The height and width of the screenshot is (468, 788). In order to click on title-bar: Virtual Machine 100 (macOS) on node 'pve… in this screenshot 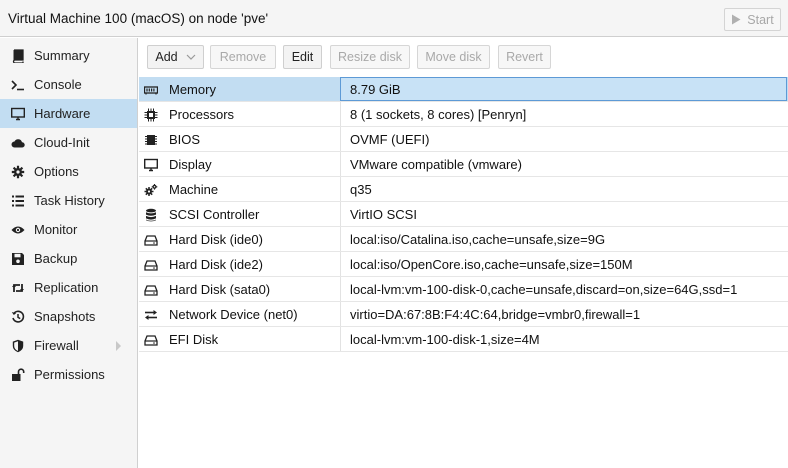, I will do `click(394, 18)`.